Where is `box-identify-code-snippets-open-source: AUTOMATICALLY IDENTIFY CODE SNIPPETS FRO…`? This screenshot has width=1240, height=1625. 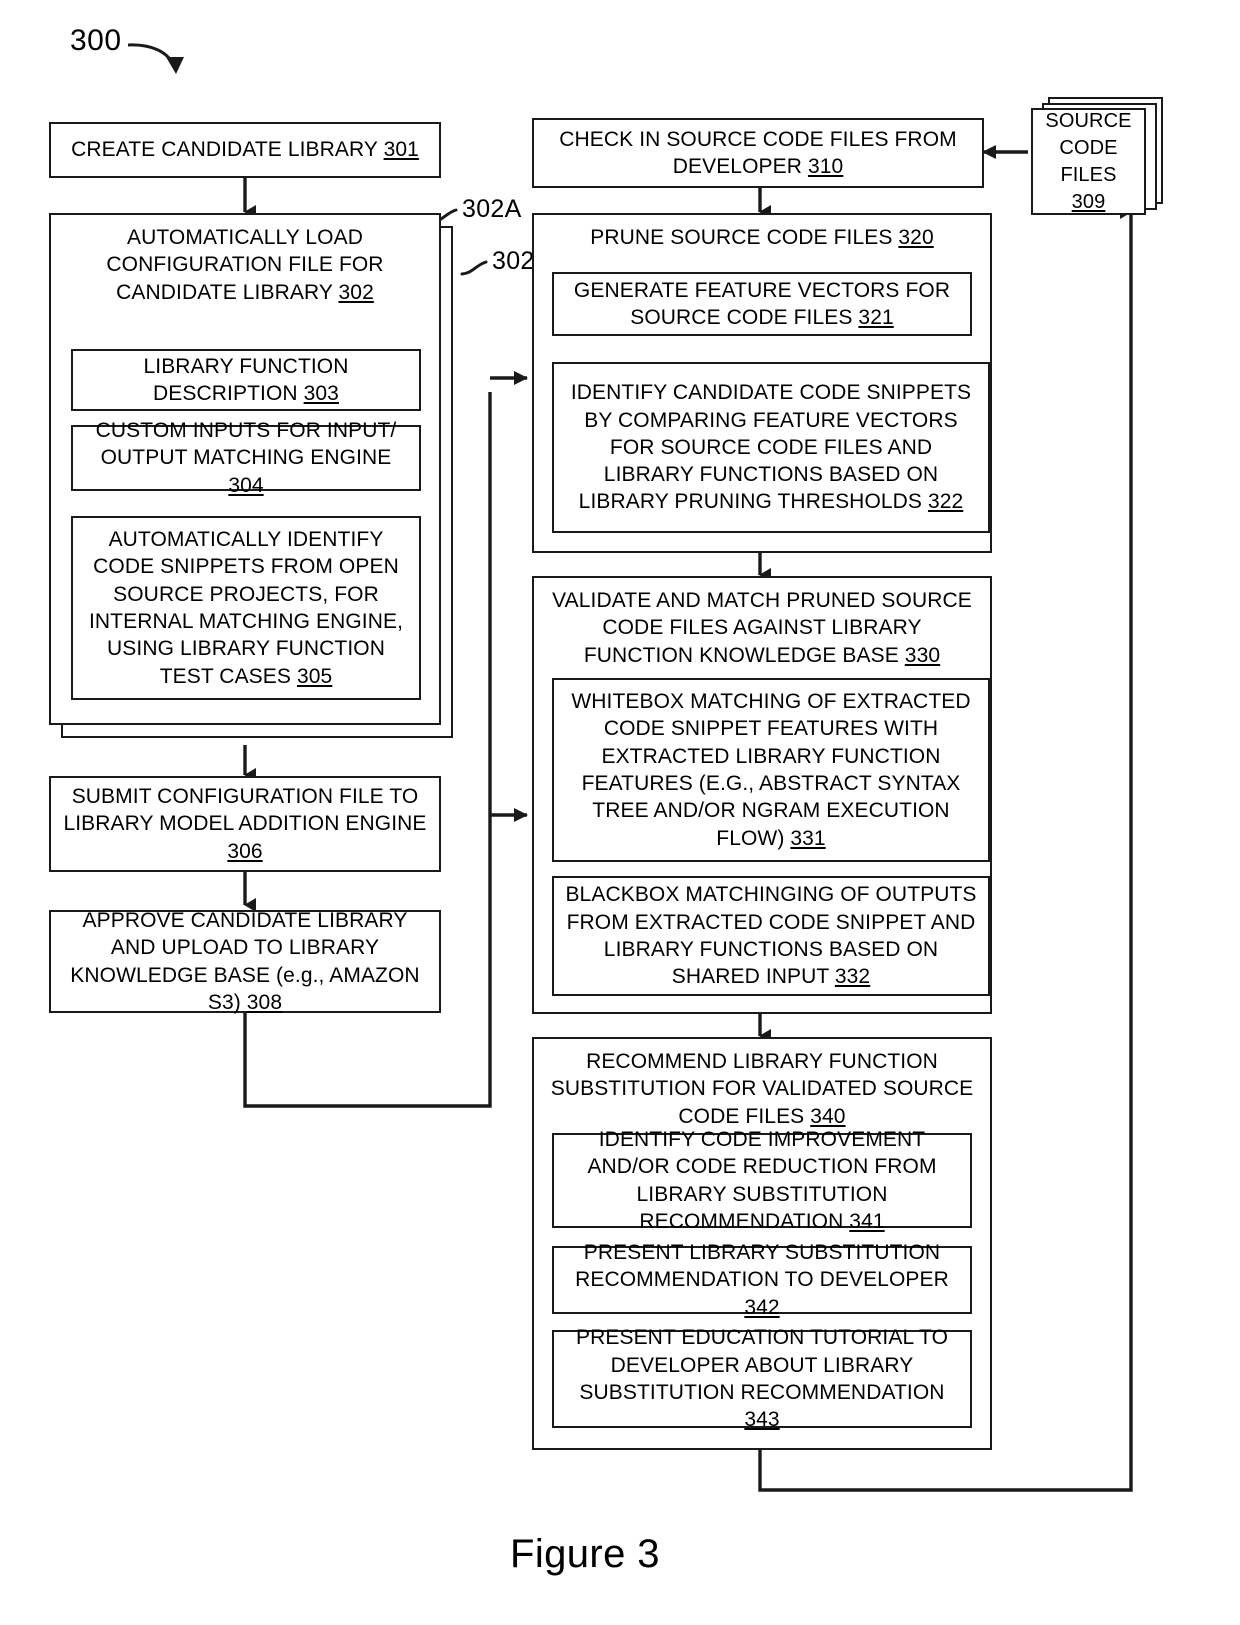
box-identify-code-snippets-open-source: AUTOMATICALLY IDENTIFY CODE SNIPPETS FRO… is located at coordinates (246, 608).